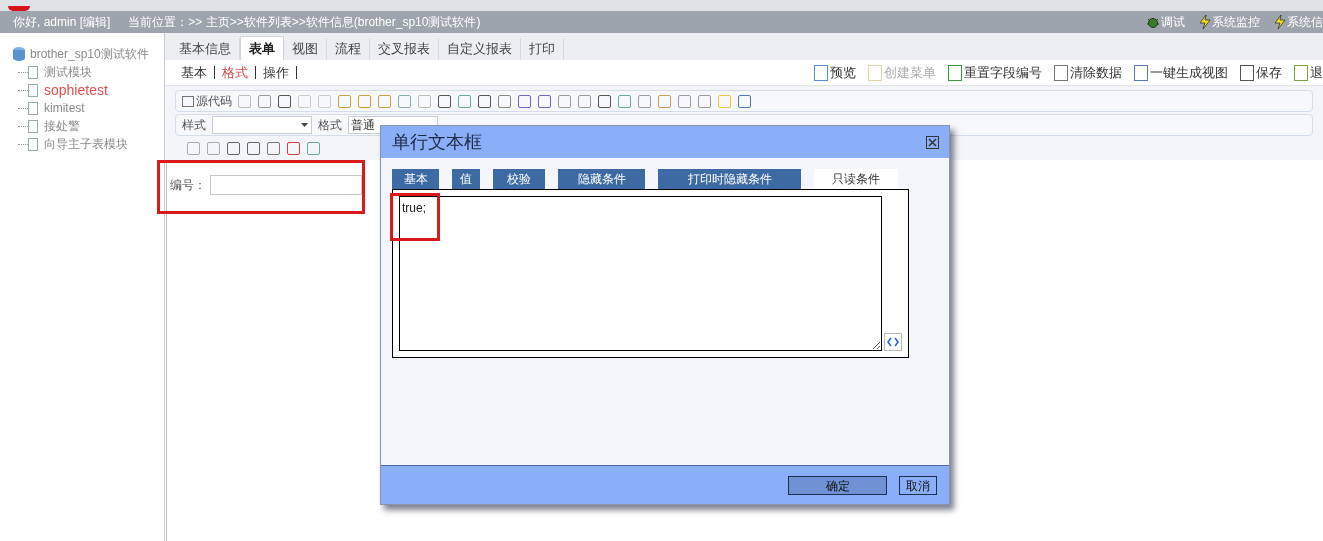 The image size is (1323, 541). Describe the element at coordinates (76, 90) in the screenshot. I see `tree-item: sophietest` at that location.